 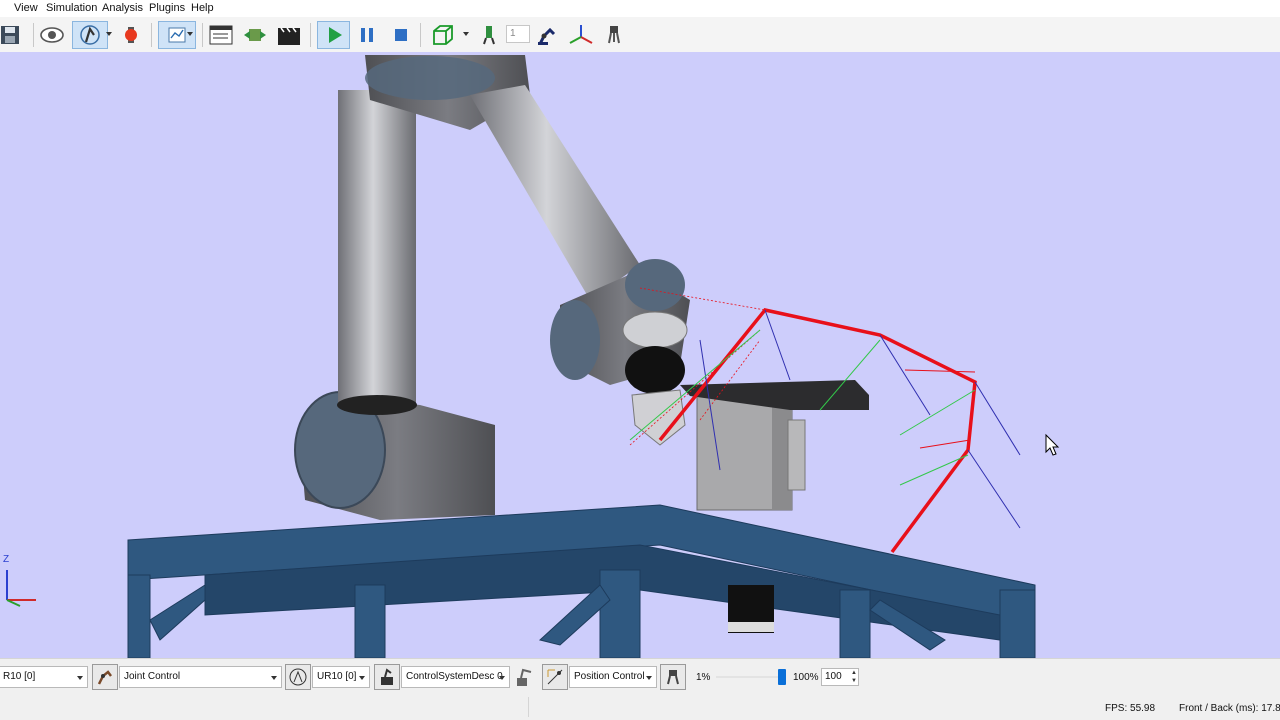 I want to click on gripper-icon, so click(x=489, y=35).